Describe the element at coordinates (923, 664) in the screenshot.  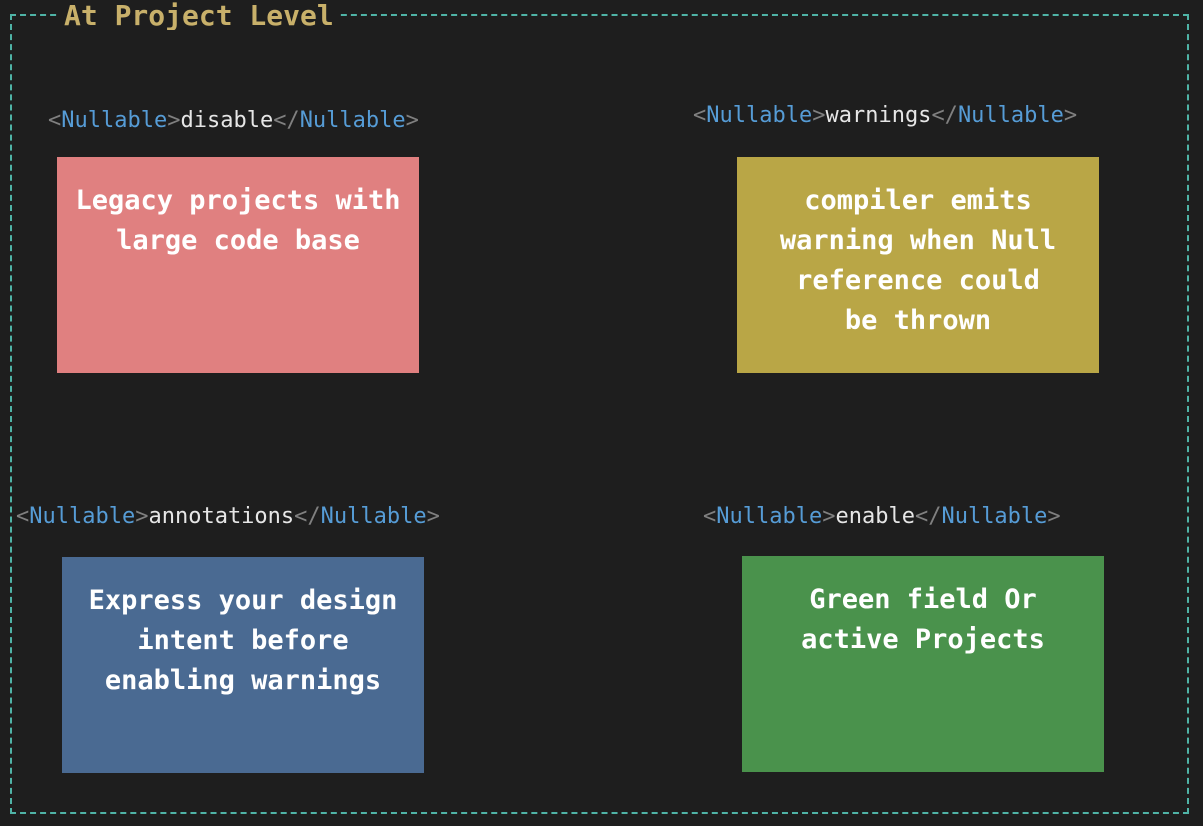
I see `card-enable: Green field Or active Projects` at that location.